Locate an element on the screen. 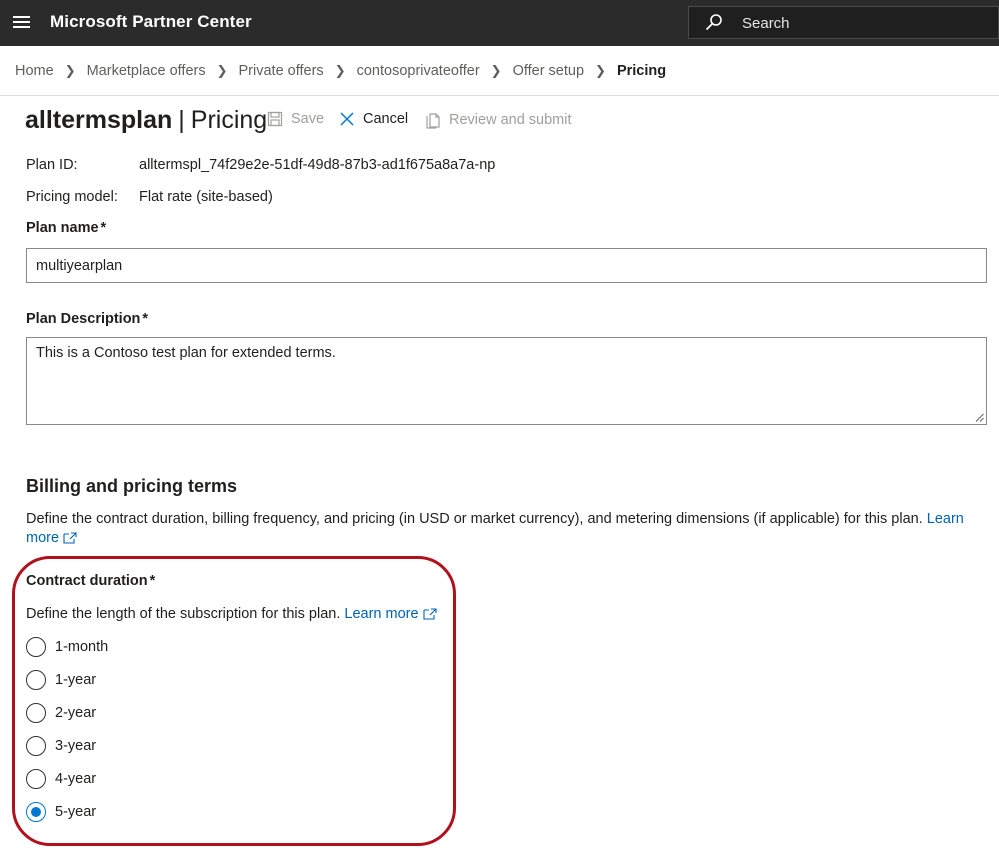  resize-grip-icon is located at coordinates (979, 417).